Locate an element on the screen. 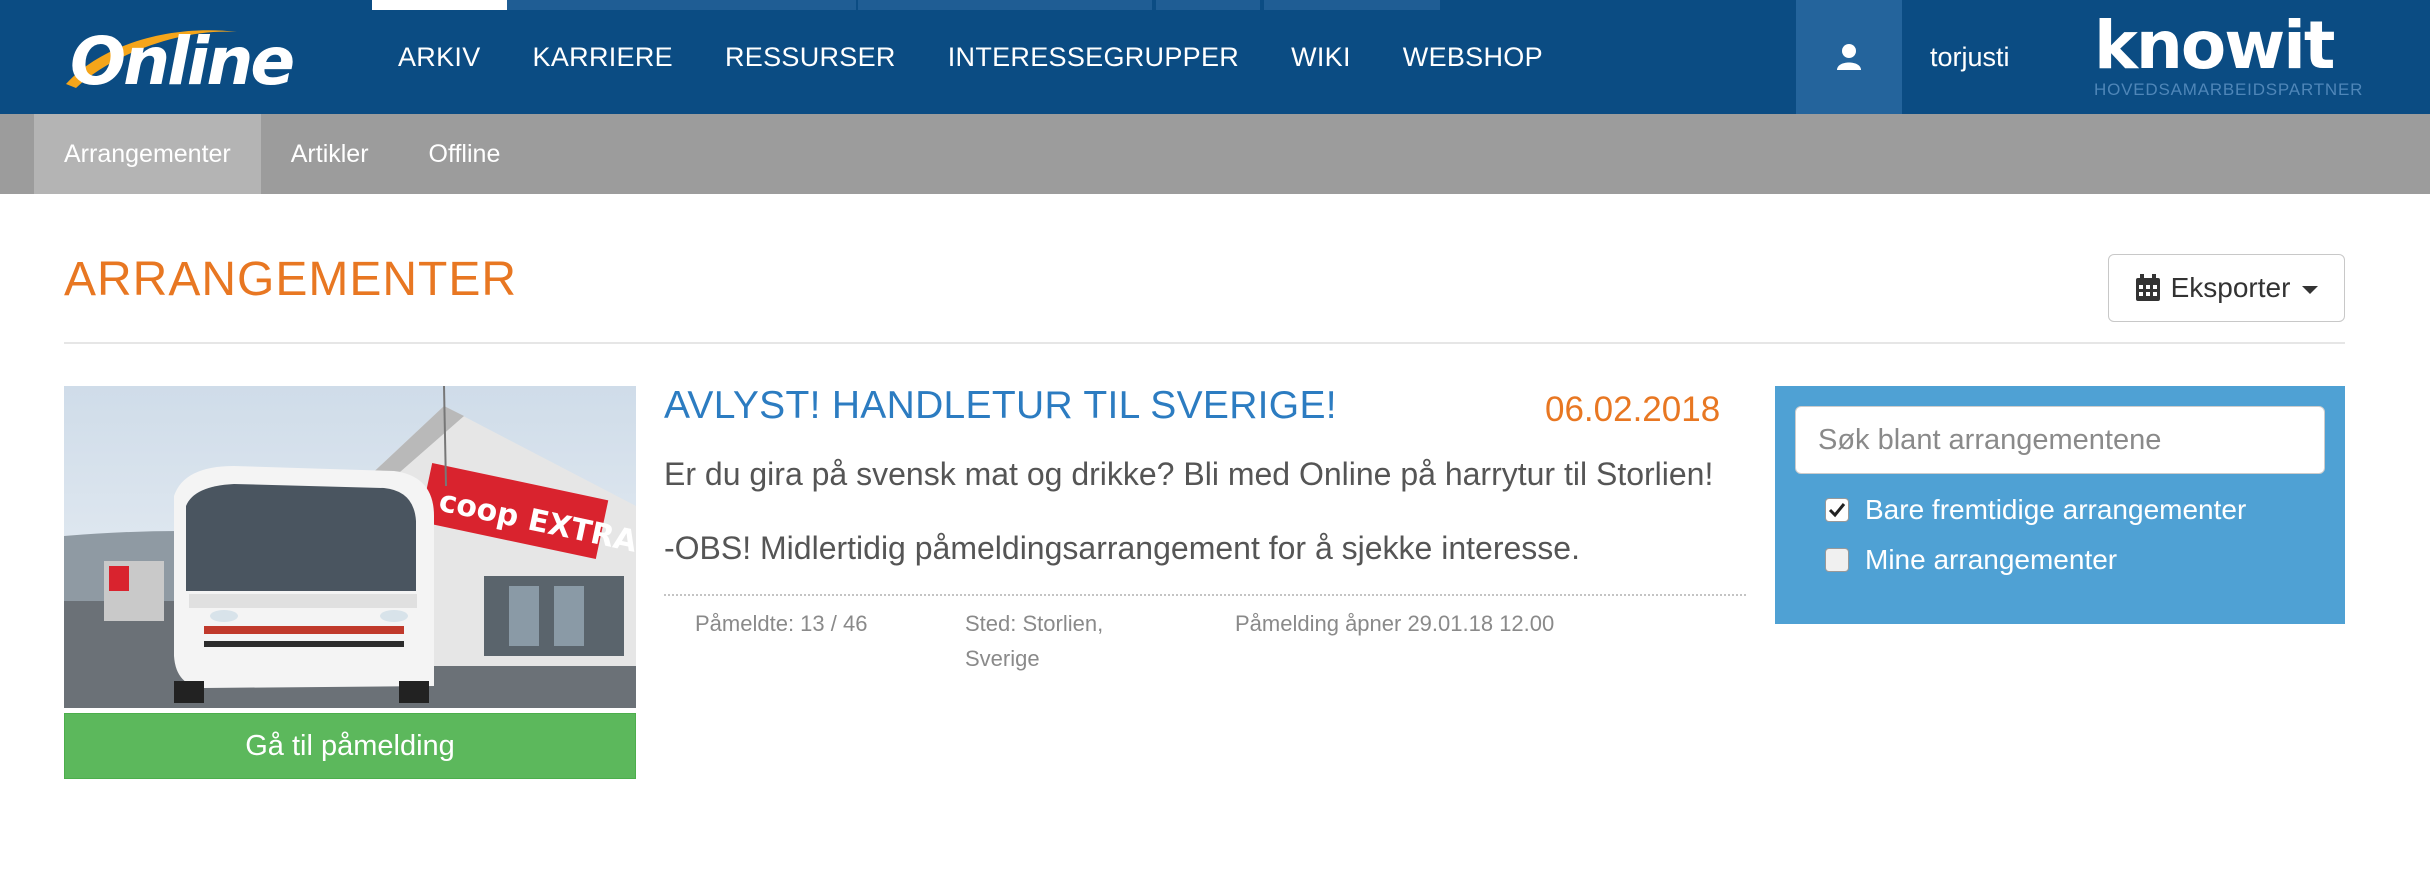  subnav-item-arrangementer: Arrangementer is located at coordinates (147, 154).